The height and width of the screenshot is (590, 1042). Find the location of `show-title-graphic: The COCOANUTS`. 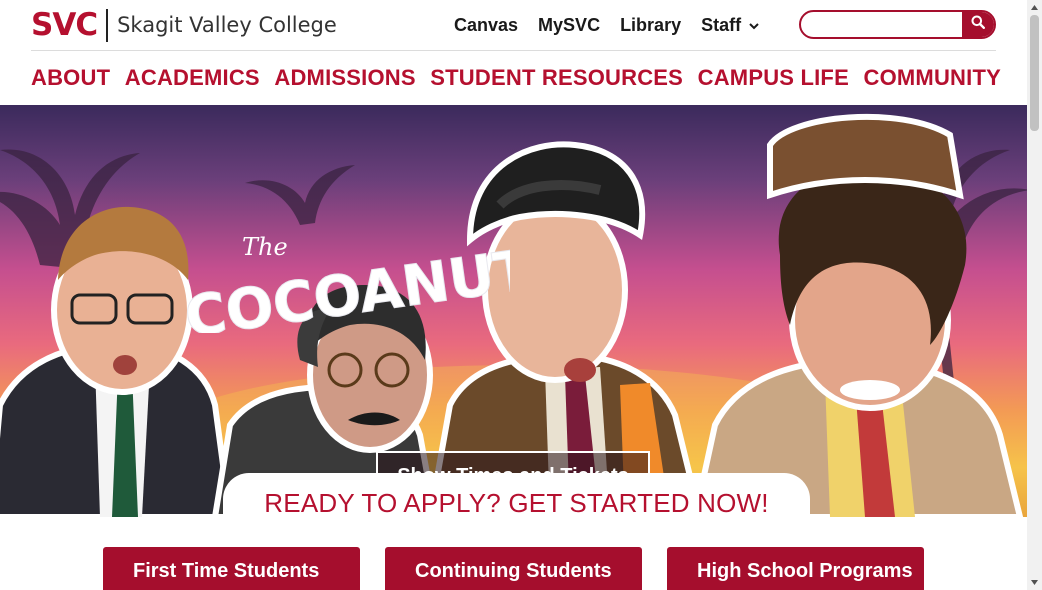

show-title-graphic: The COCOANUTS is located at coordinates (345, 282).